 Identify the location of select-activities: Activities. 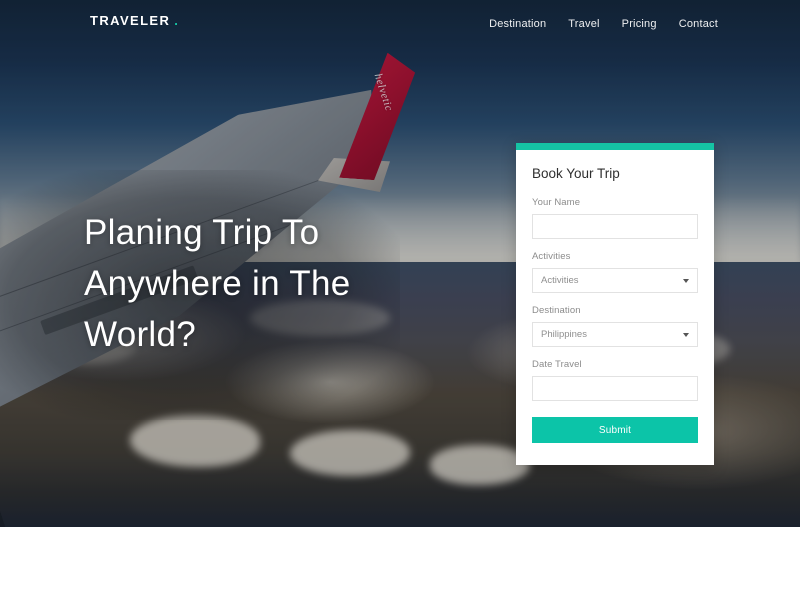
(615, 280).